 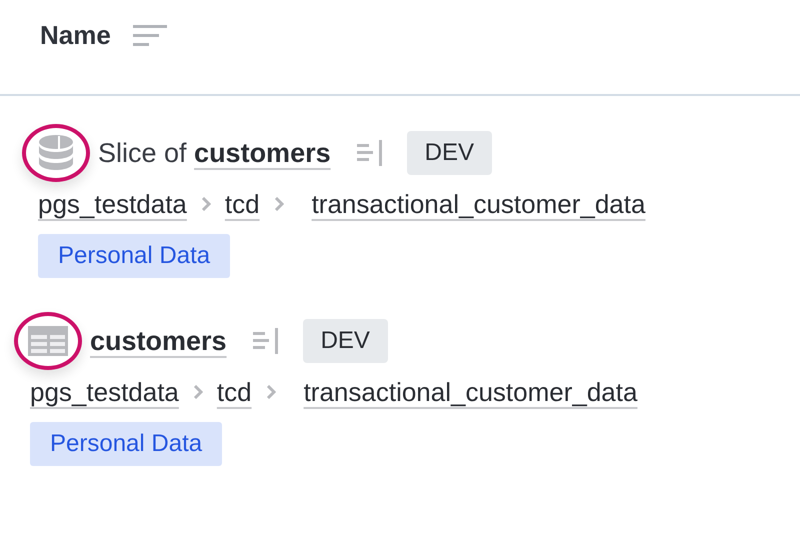 What do you see at coordinates (150, 35) in the screenshot?
I see `sort-icon` at bounding box center [150, 35].